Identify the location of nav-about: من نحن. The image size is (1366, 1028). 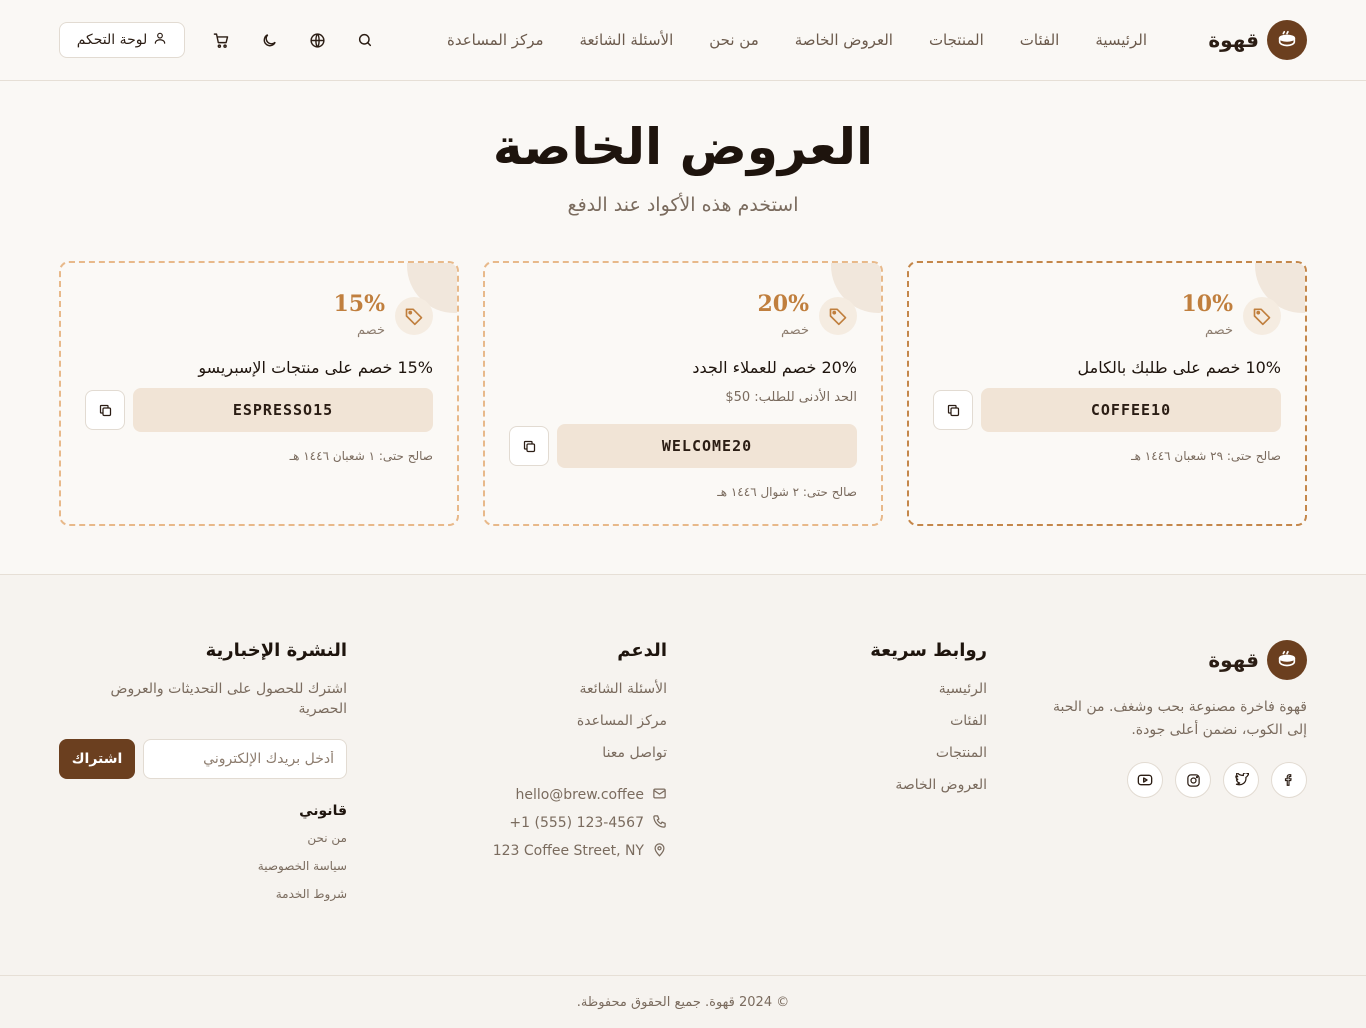
(734, 40).